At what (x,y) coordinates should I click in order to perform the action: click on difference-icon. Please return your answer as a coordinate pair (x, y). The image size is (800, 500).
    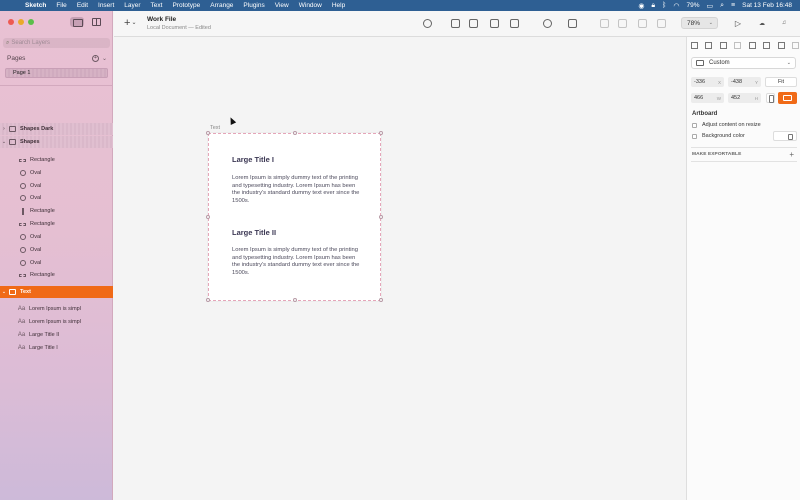
    Looking at the image, I should click on (661, 23).